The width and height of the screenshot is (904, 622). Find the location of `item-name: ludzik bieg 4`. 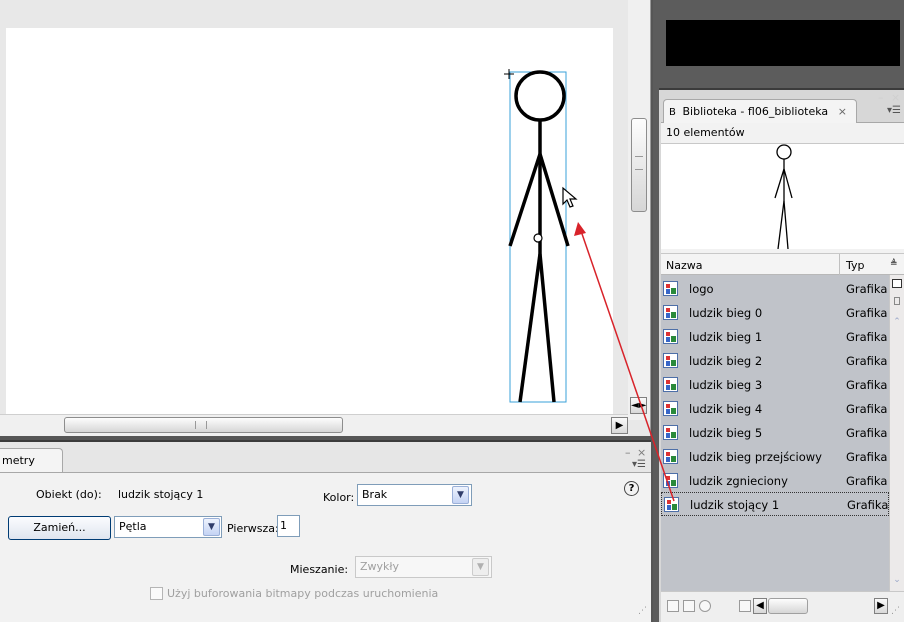

item-name: ludzik bieg 4 is located at coordinates (726, 409).